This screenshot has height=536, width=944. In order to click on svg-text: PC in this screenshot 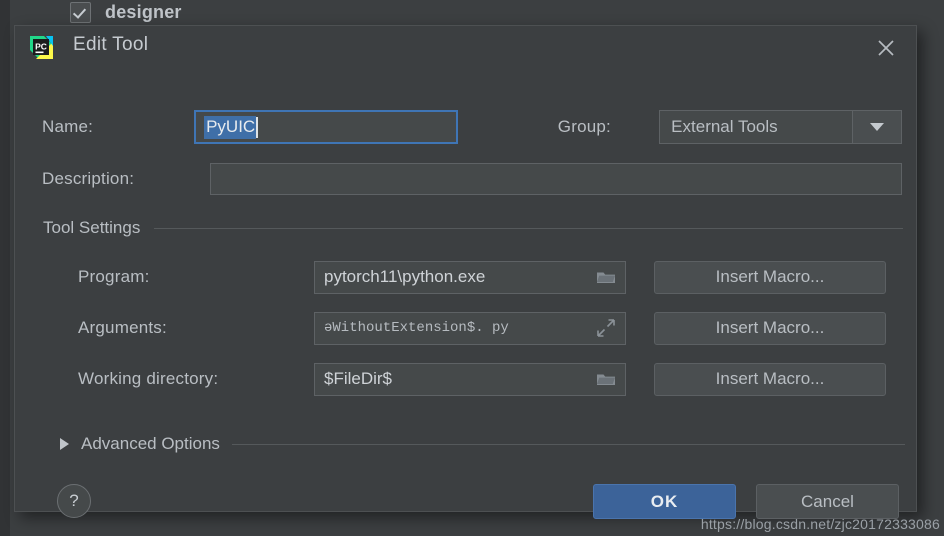, I will do `click(41, 47)`.